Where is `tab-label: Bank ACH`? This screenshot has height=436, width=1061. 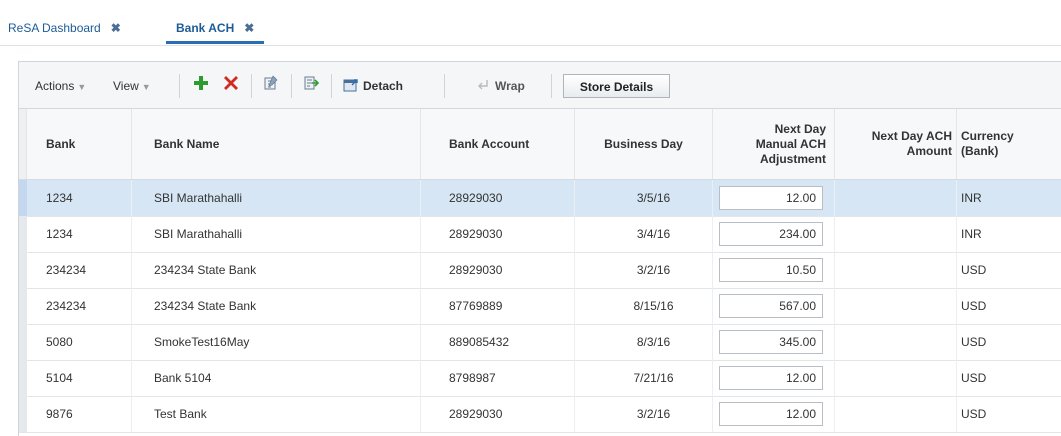
tab-label: Bank ACH is located at coordinates (205, 28).